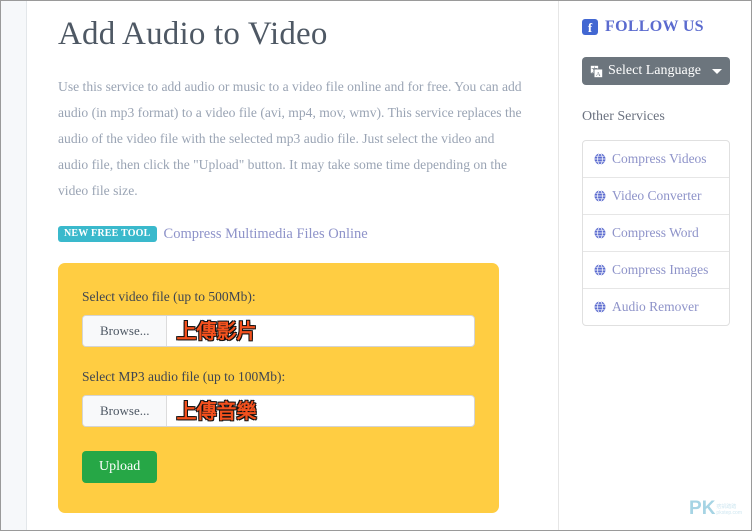  I want to click on other-services-heading: Other Services, so click(623, 116).